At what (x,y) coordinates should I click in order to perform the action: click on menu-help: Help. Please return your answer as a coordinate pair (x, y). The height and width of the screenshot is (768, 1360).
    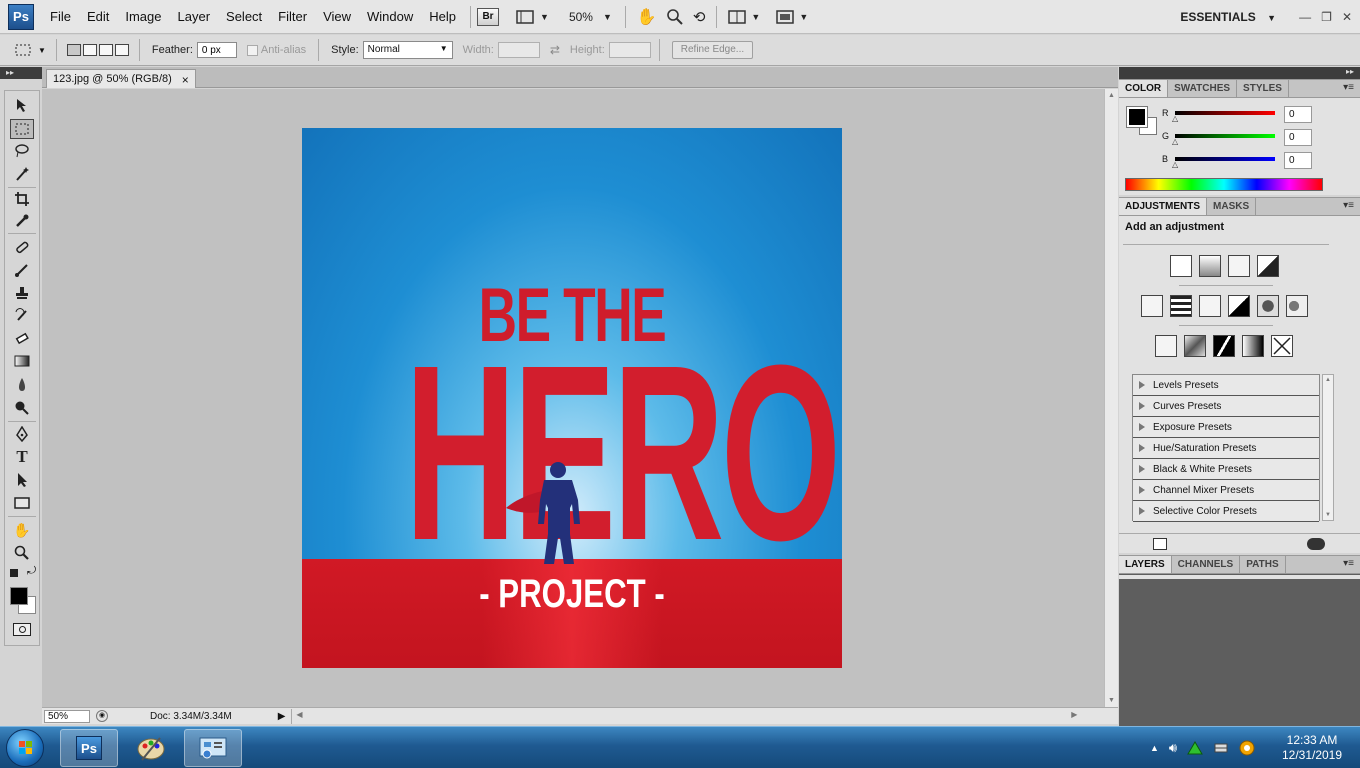
    Looking at the image, I should click on (442, 17).